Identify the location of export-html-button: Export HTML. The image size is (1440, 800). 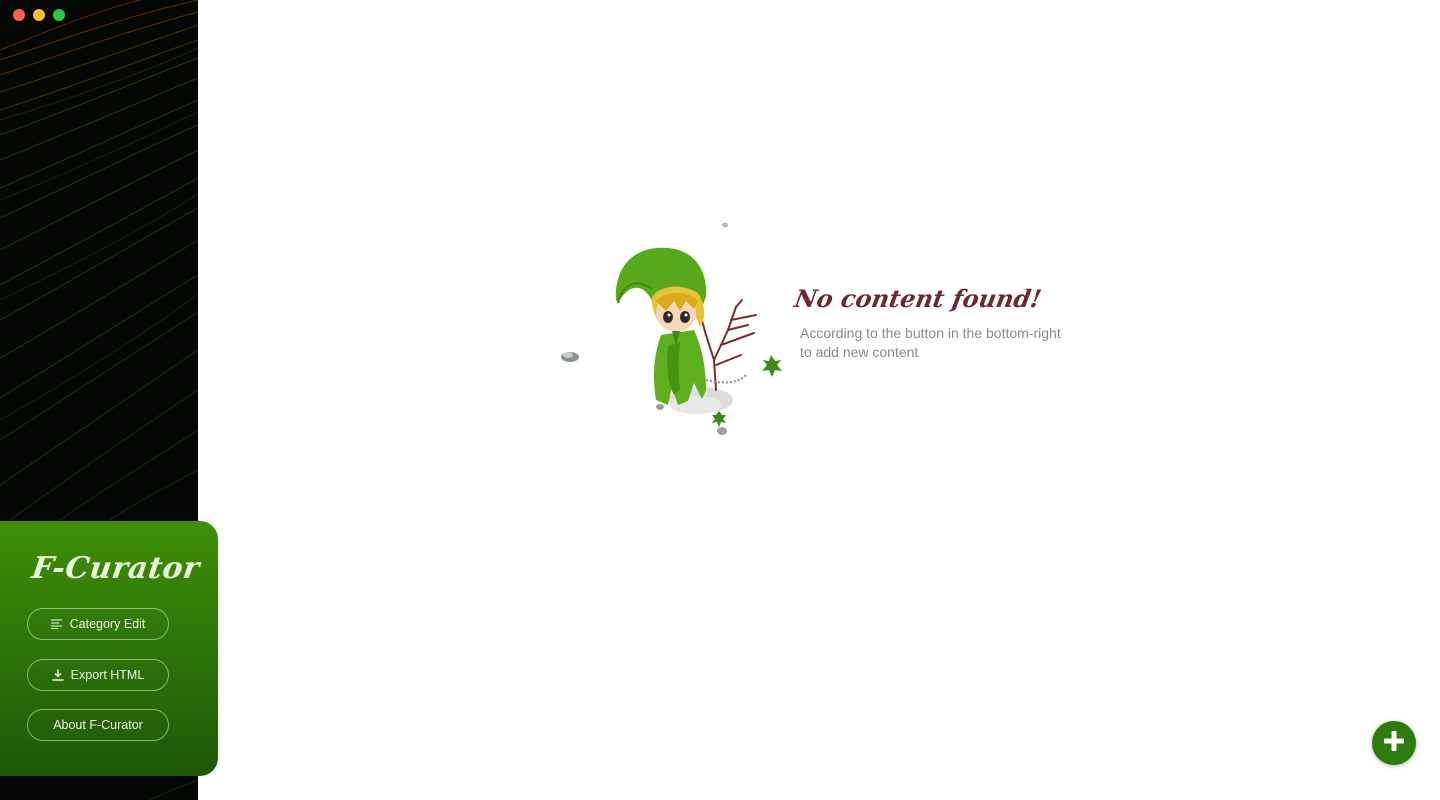
(98, 675).